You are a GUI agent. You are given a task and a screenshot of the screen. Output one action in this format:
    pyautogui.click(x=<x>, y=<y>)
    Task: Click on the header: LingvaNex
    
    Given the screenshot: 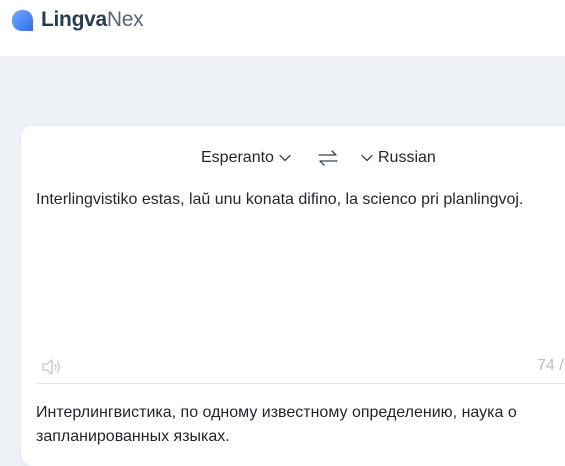 What is the action you would take?
    pyautogui.click(x=282, y=28)
    